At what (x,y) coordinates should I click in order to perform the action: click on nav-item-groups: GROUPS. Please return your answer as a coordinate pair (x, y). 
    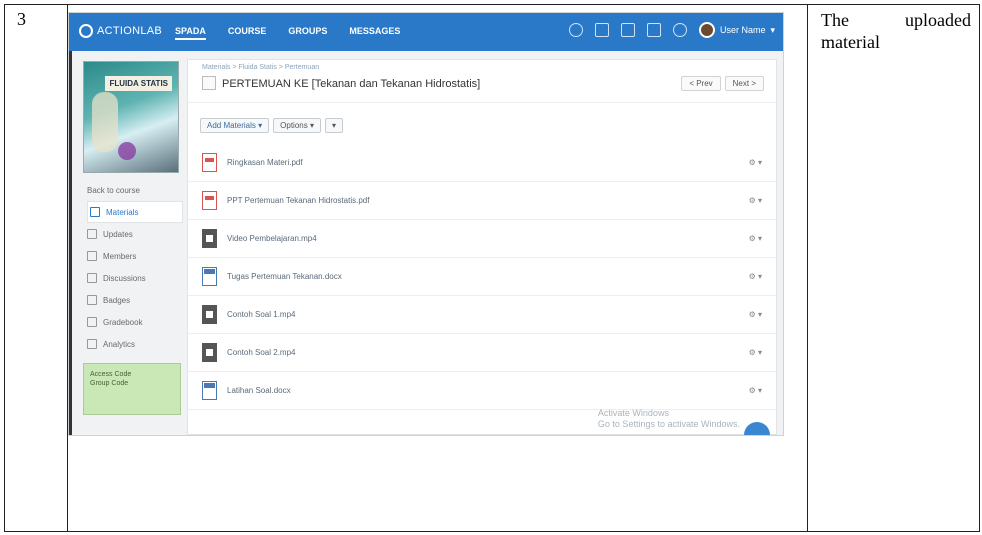
    Looking at the image, I should click on (307, 33).